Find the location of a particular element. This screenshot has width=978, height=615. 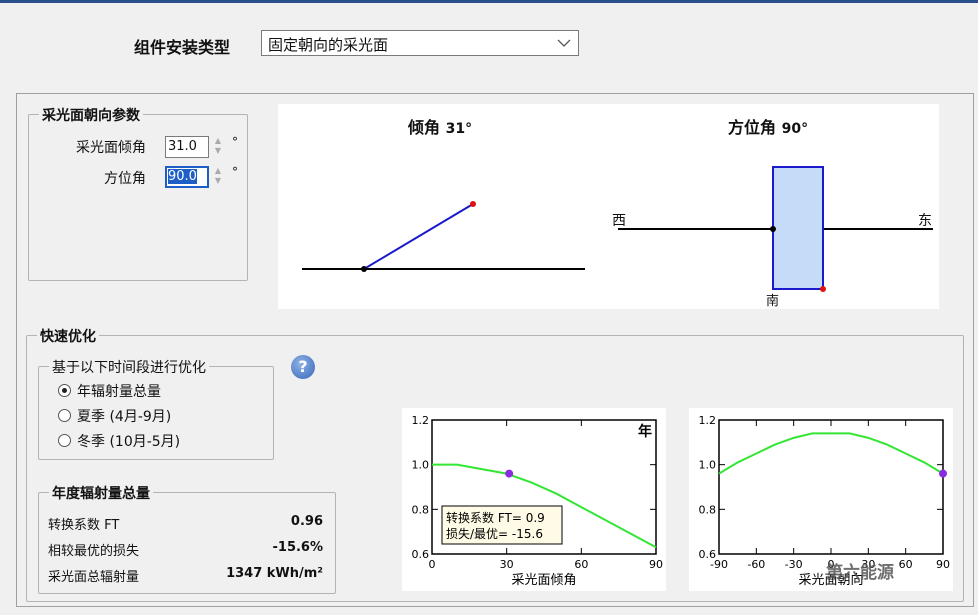

x-axis-label: 采光面倾角 is located at coordinates (543, 580).